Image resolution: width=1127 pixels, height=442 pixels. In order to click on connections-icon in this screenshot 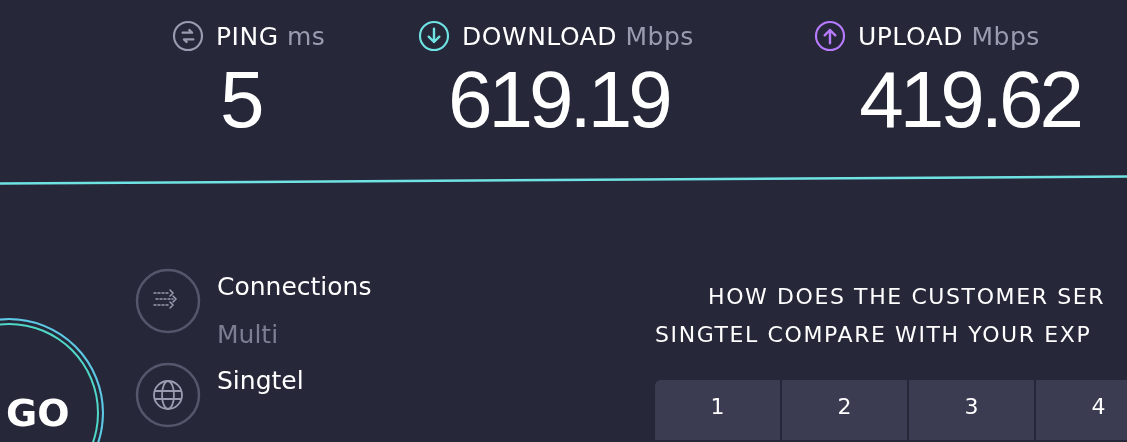, I will do `click(168, 301)`.